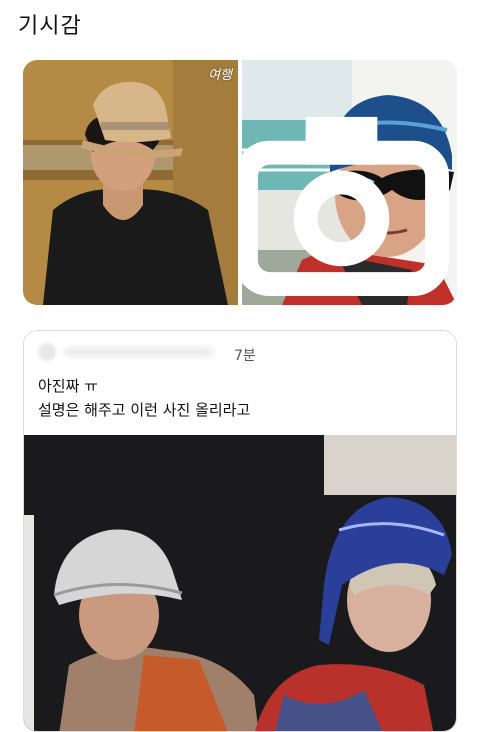 This screenshot has width=480, height=732. What do you see at coordinates (144, 398) in the screenshot?
I see `quote-text: 아진짜 ㅠ 설명은 해주고 이런 사진 올리라고` at bounding box center [144, 398].